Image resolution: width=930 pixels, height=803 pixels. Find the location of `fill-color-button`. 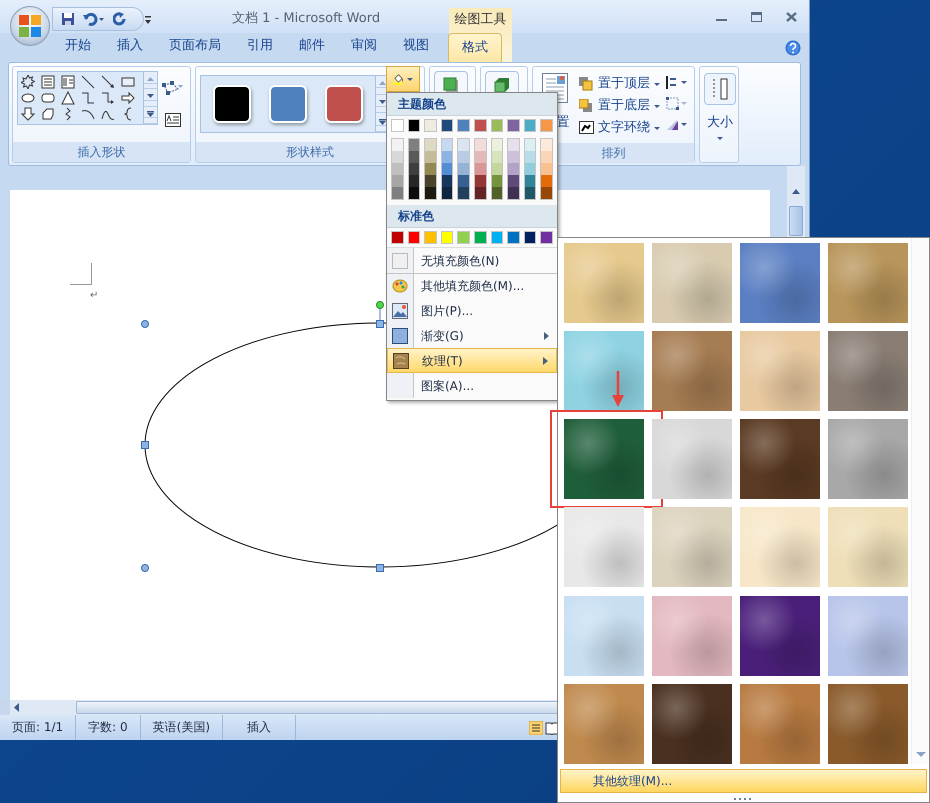

fill-color-button is located at coordinates (403, 79).